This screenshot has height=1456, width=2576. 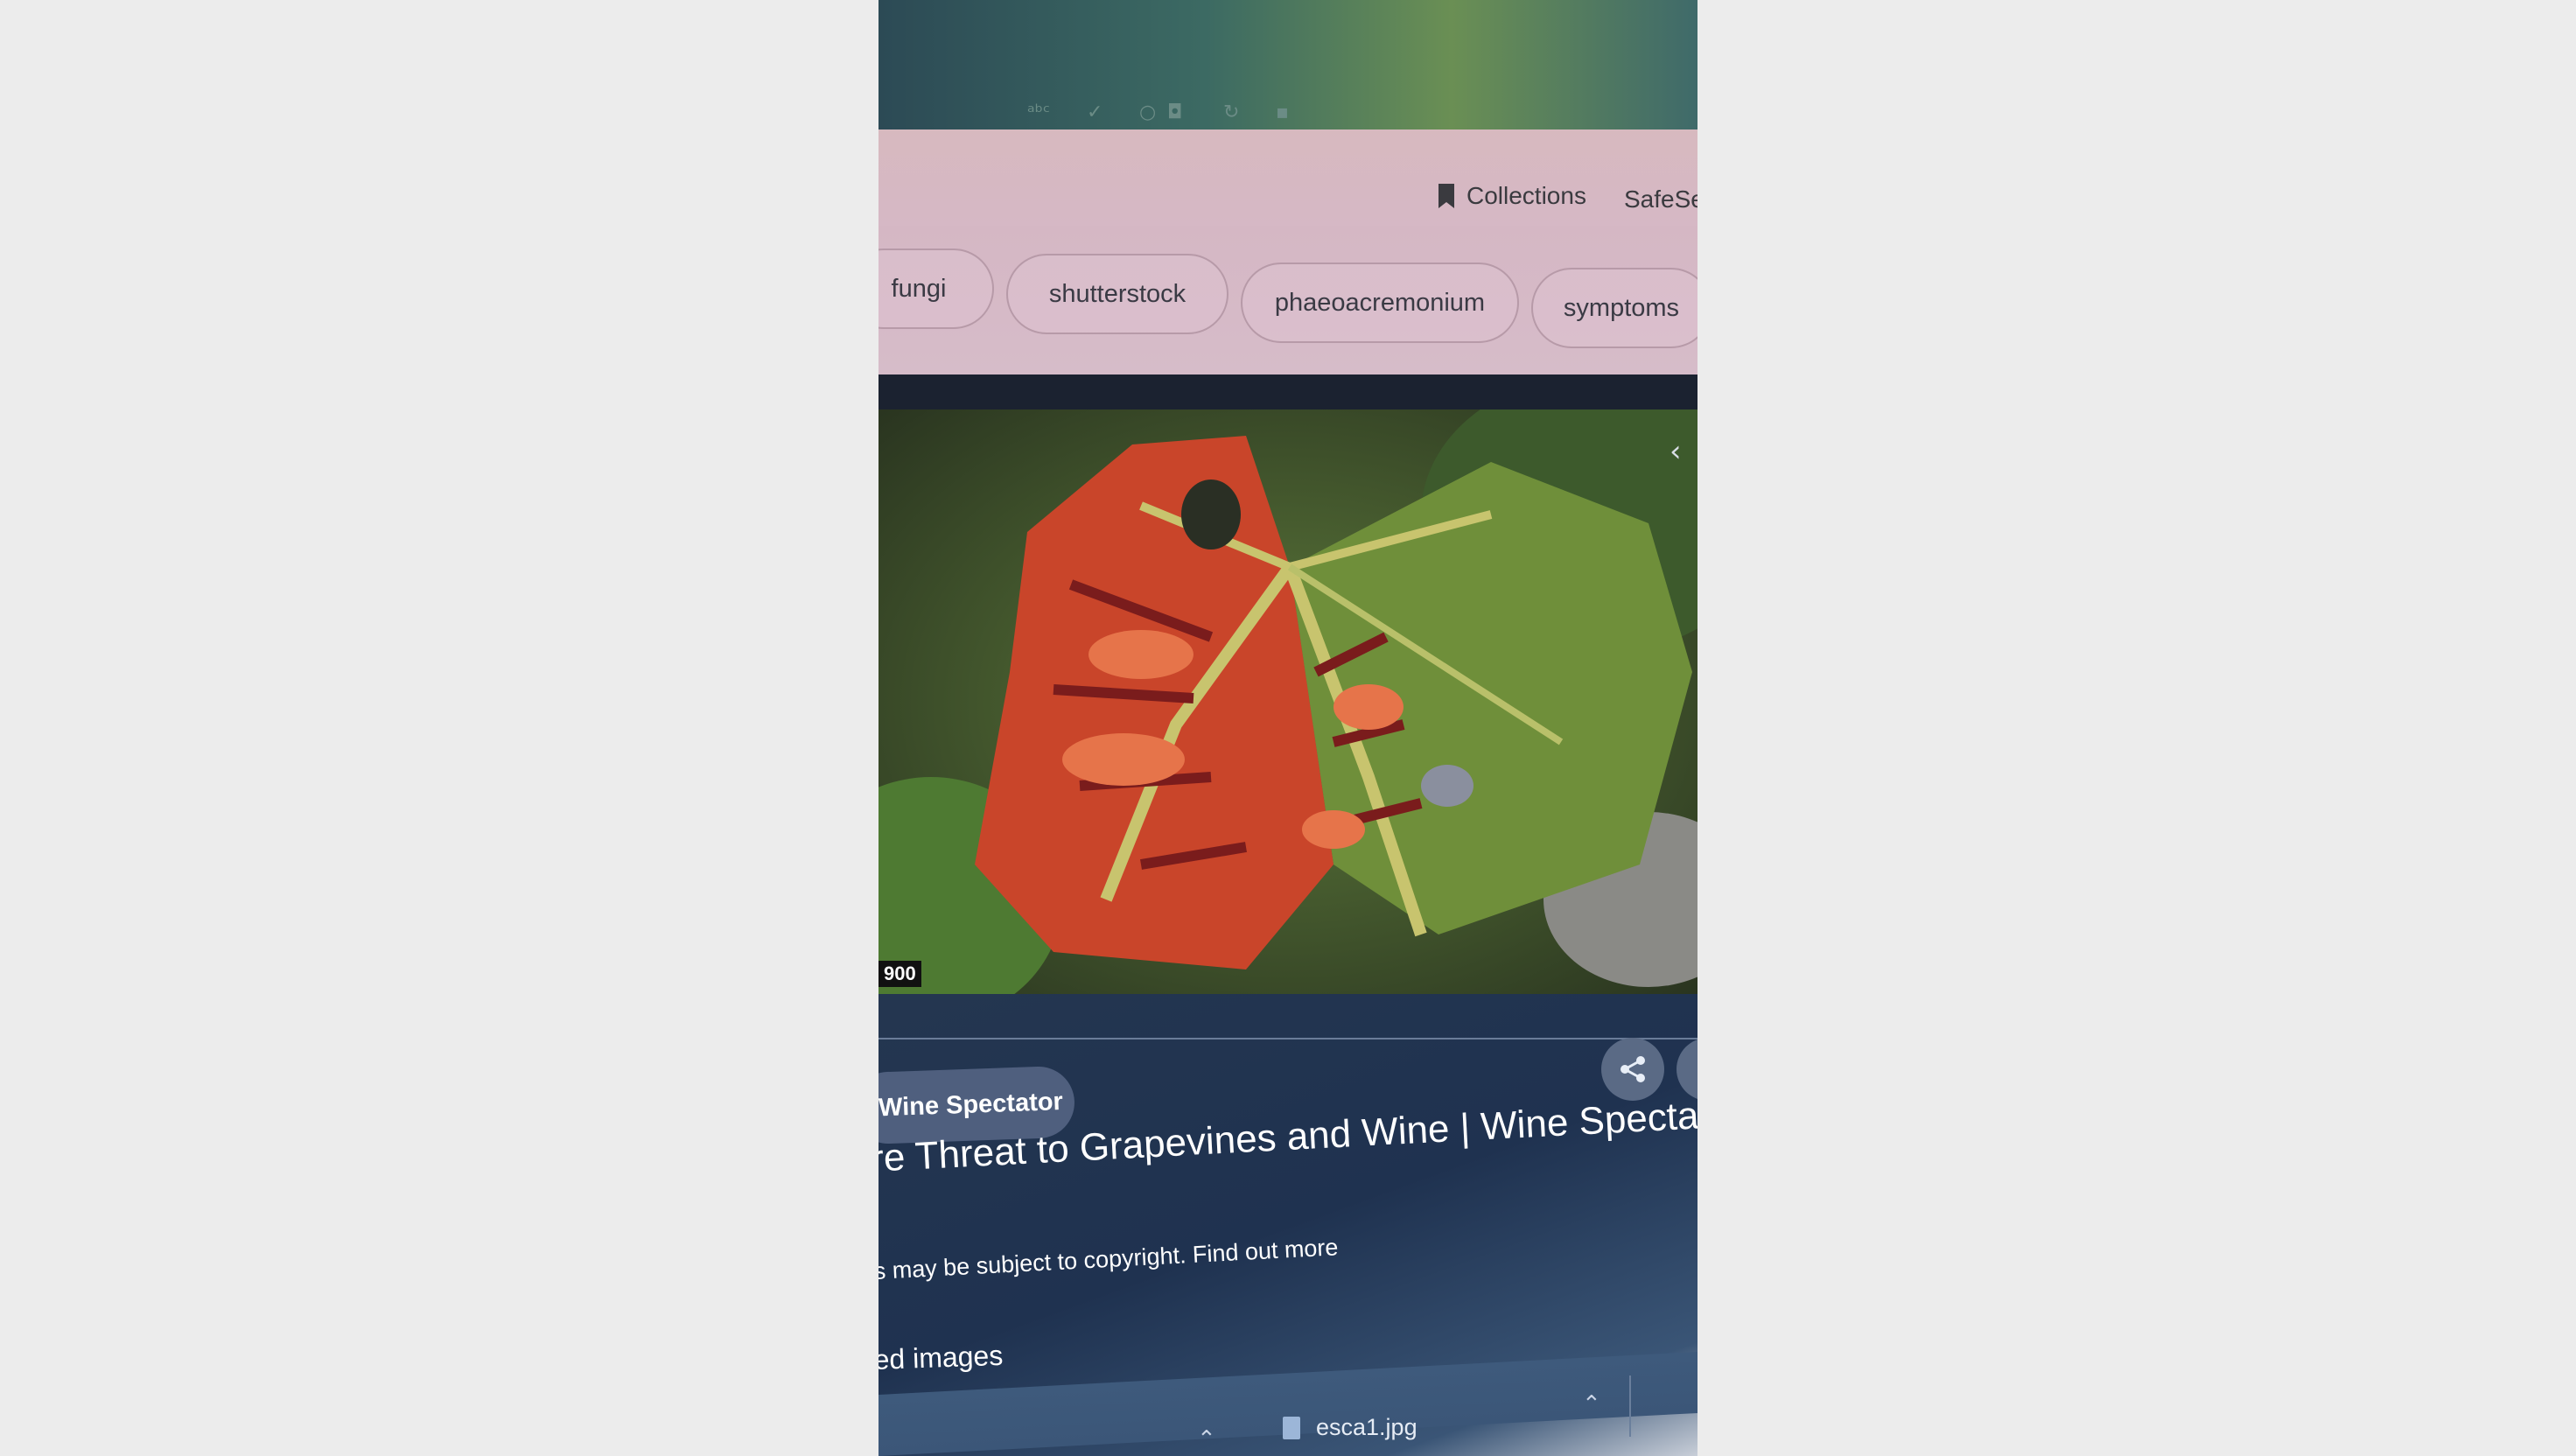 I want to click on preview-image, so click(x=1288, y=702).